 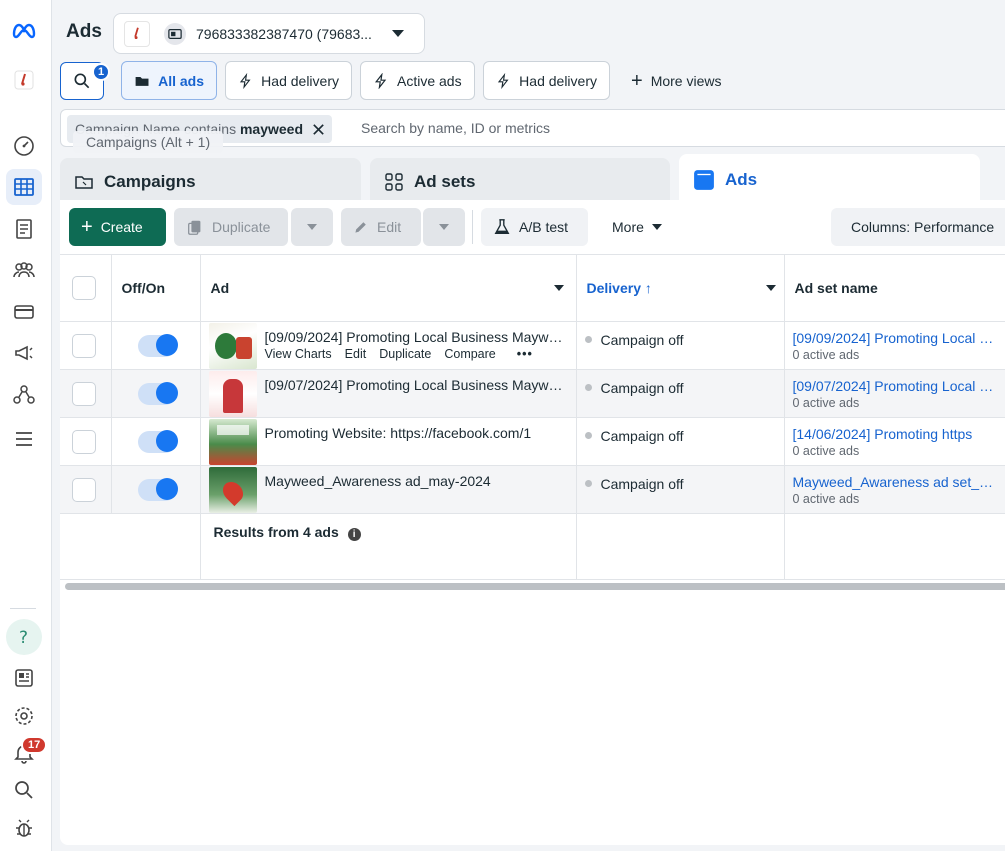 I want to click on ad-name: Mayweed_Awareness ad_may-2024, so click(x=415, y=481).